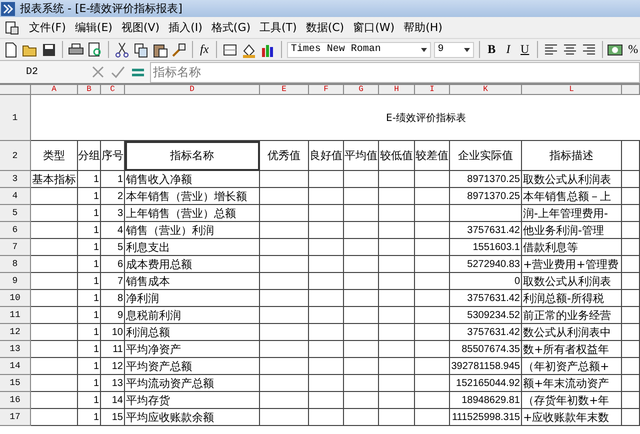  What do you see at coordinates (230, 50) in the screenshot?
I see `border-icon` at bounding box center [230, 50].